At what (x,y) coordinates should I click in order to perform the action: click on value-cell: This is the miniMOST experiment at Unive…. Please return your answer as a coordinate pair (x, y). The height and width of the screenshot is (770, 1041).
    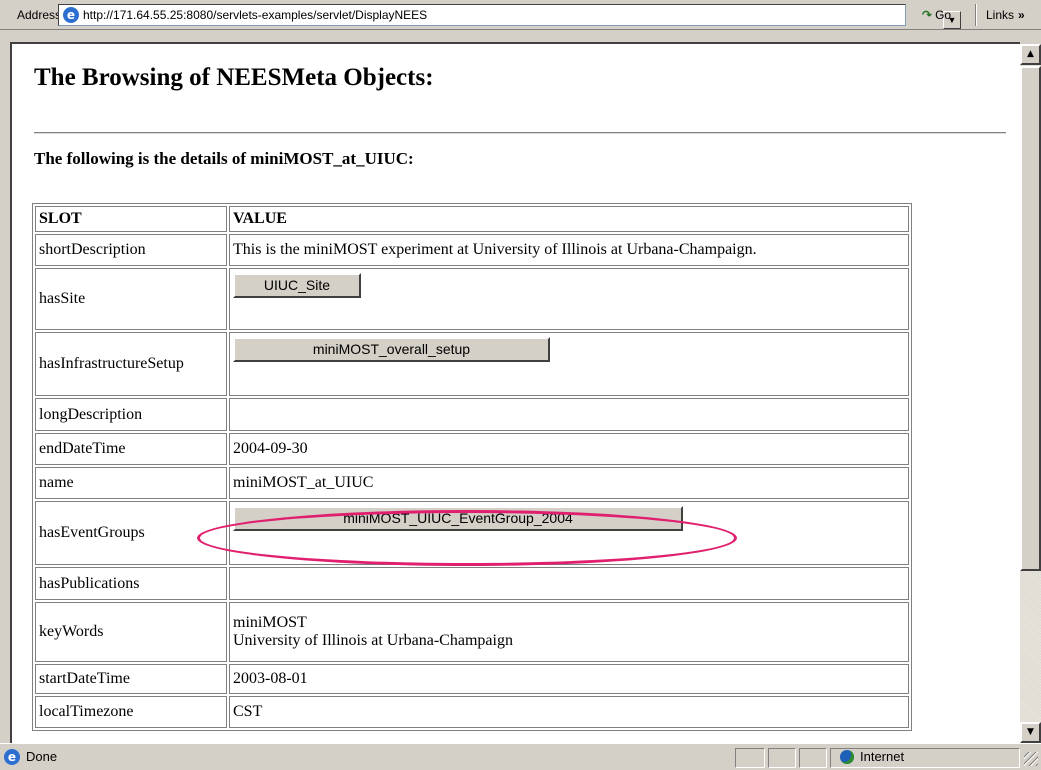
    Looking at the image, I should click on (569, 250).